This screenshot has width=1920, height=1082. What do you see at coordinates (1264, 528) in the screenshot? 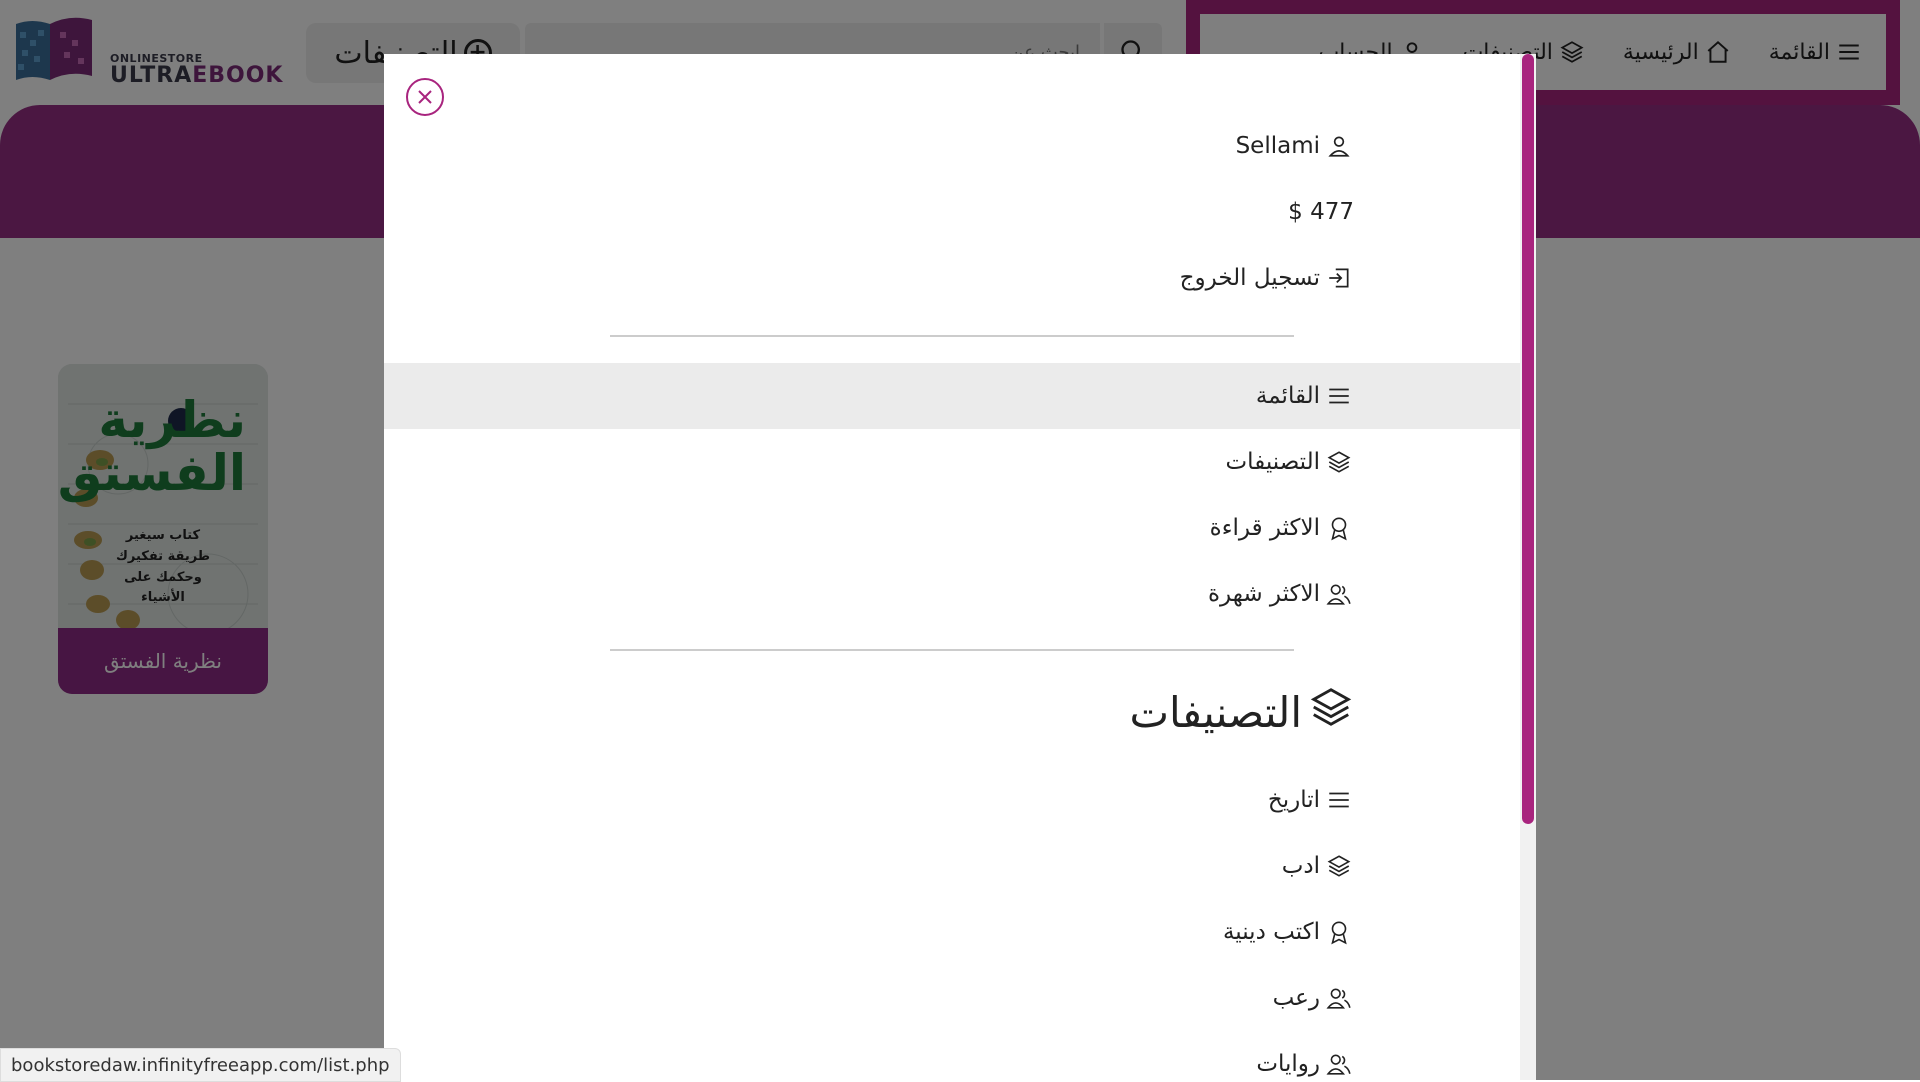
I see `menu-link-label: الاكثر قراءة` at bounding box center [1264, 528].